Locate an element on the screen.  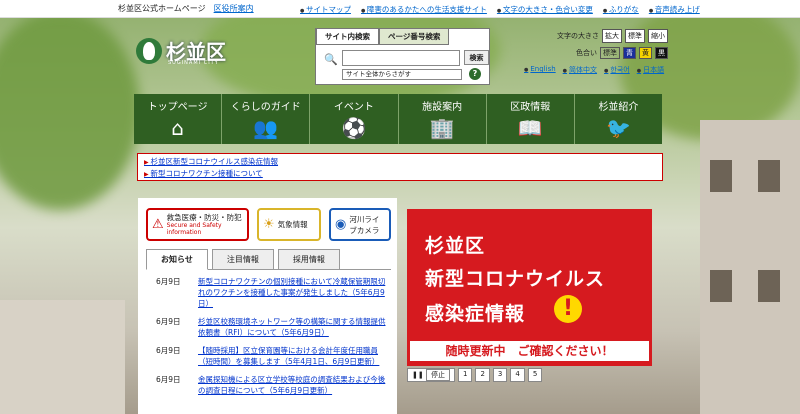
logo-emblem-icon is located at coordinates (149, 50).